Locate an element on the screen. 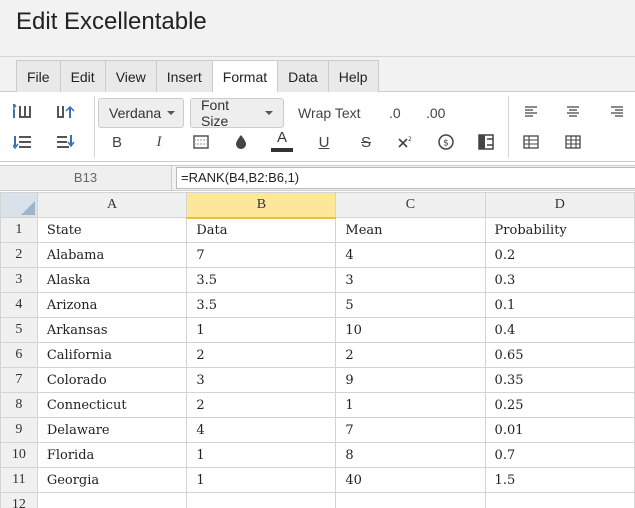  cell: Connecticut is located at coordinates (112, 405).